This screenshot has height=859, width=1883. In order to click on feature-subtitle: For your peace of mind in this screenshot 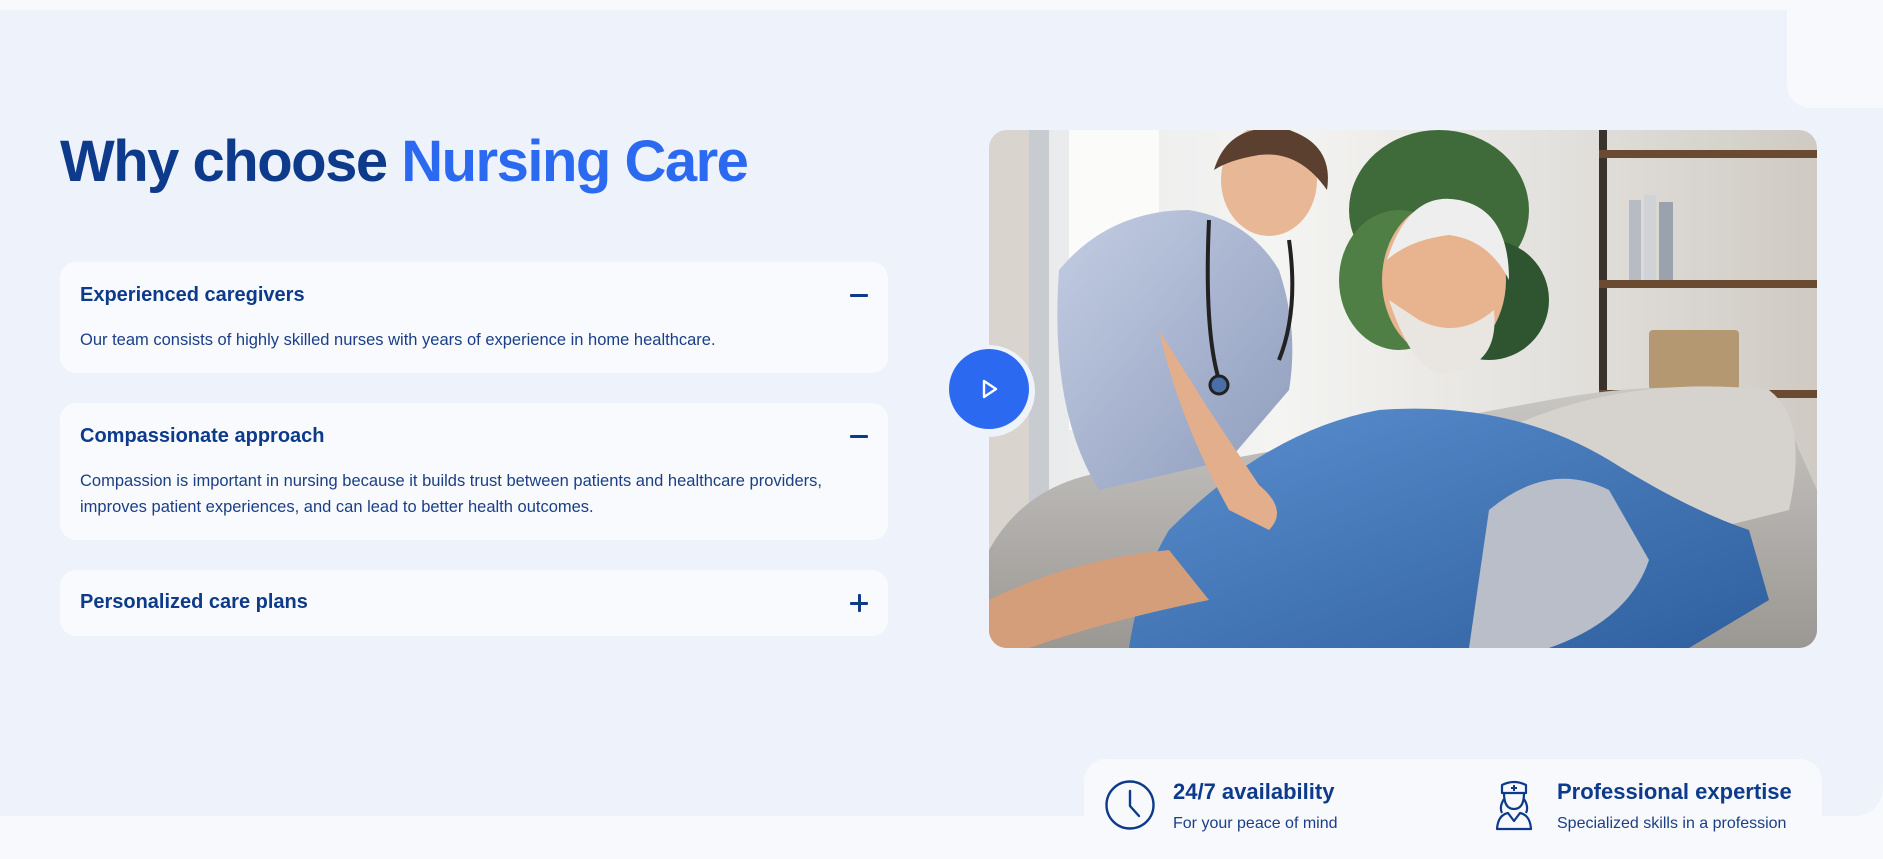, I will do `click(1255, 823)`.